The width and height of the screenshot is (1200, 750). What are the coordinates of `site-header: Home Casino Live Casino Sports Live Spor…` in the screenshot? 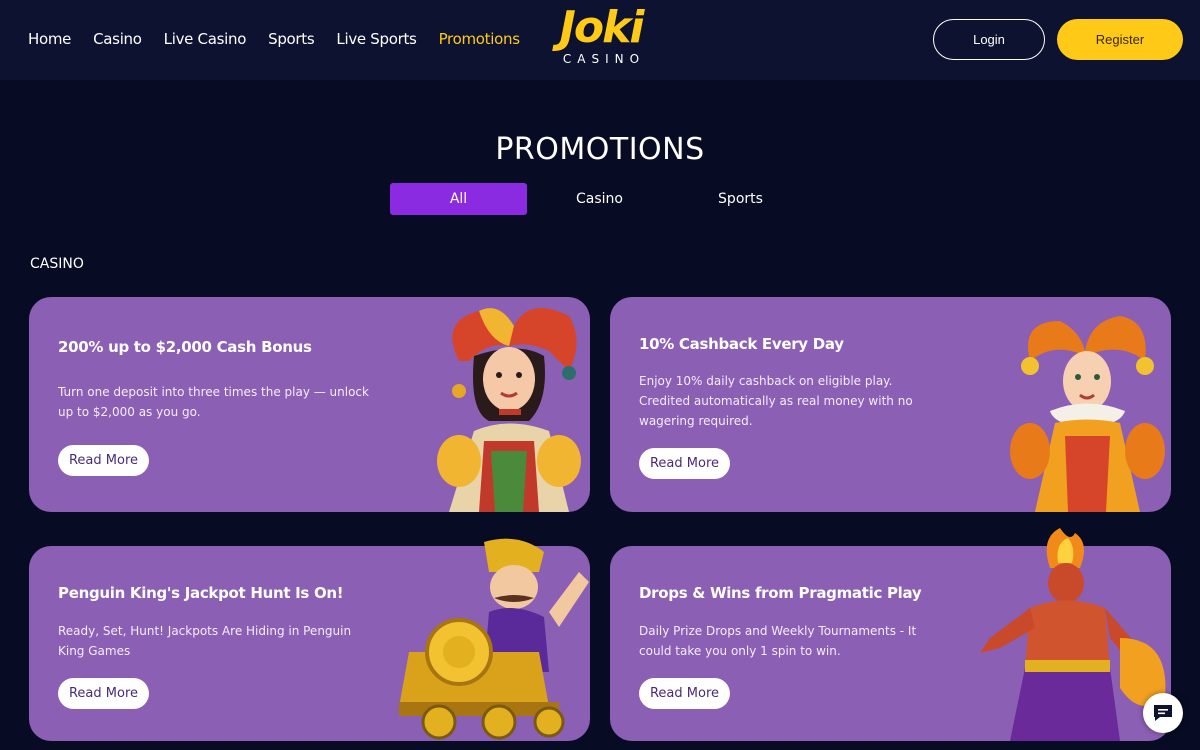 It's located at (600, 40).